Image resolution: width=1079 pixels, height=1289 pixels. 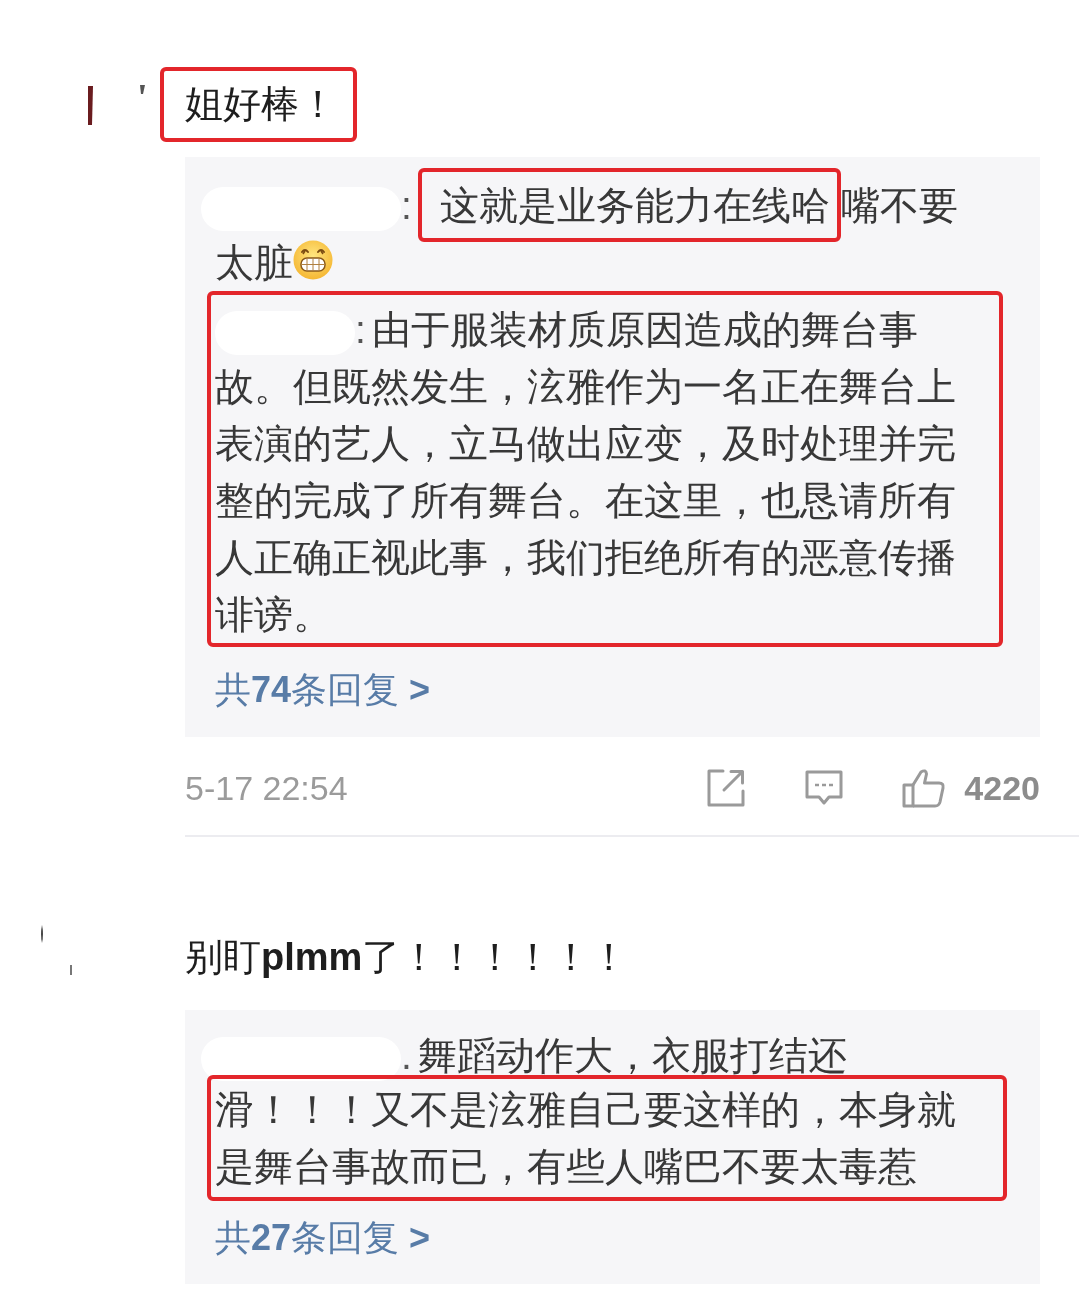 I want to click on like-count: 4220, so click(x=1002, y=788).